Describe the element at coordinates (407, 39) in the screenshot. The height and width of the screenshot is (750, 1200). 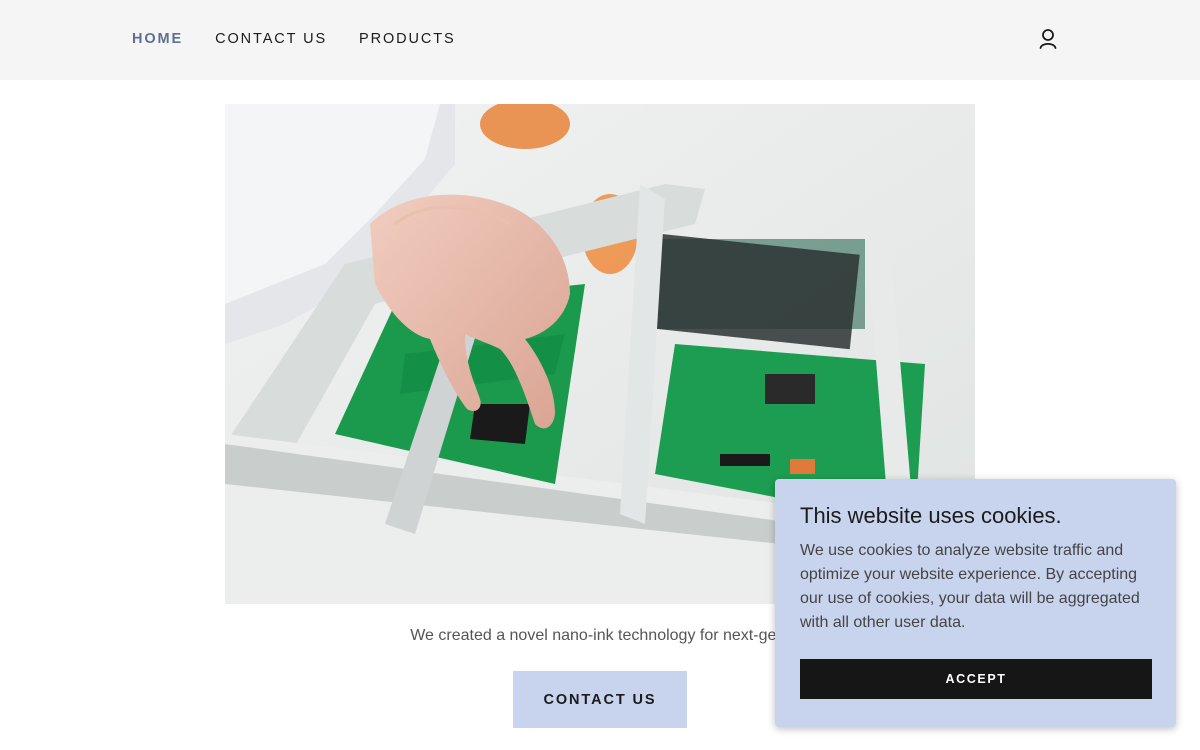
I see `nav-products-link: PRODUCTS` at that location.